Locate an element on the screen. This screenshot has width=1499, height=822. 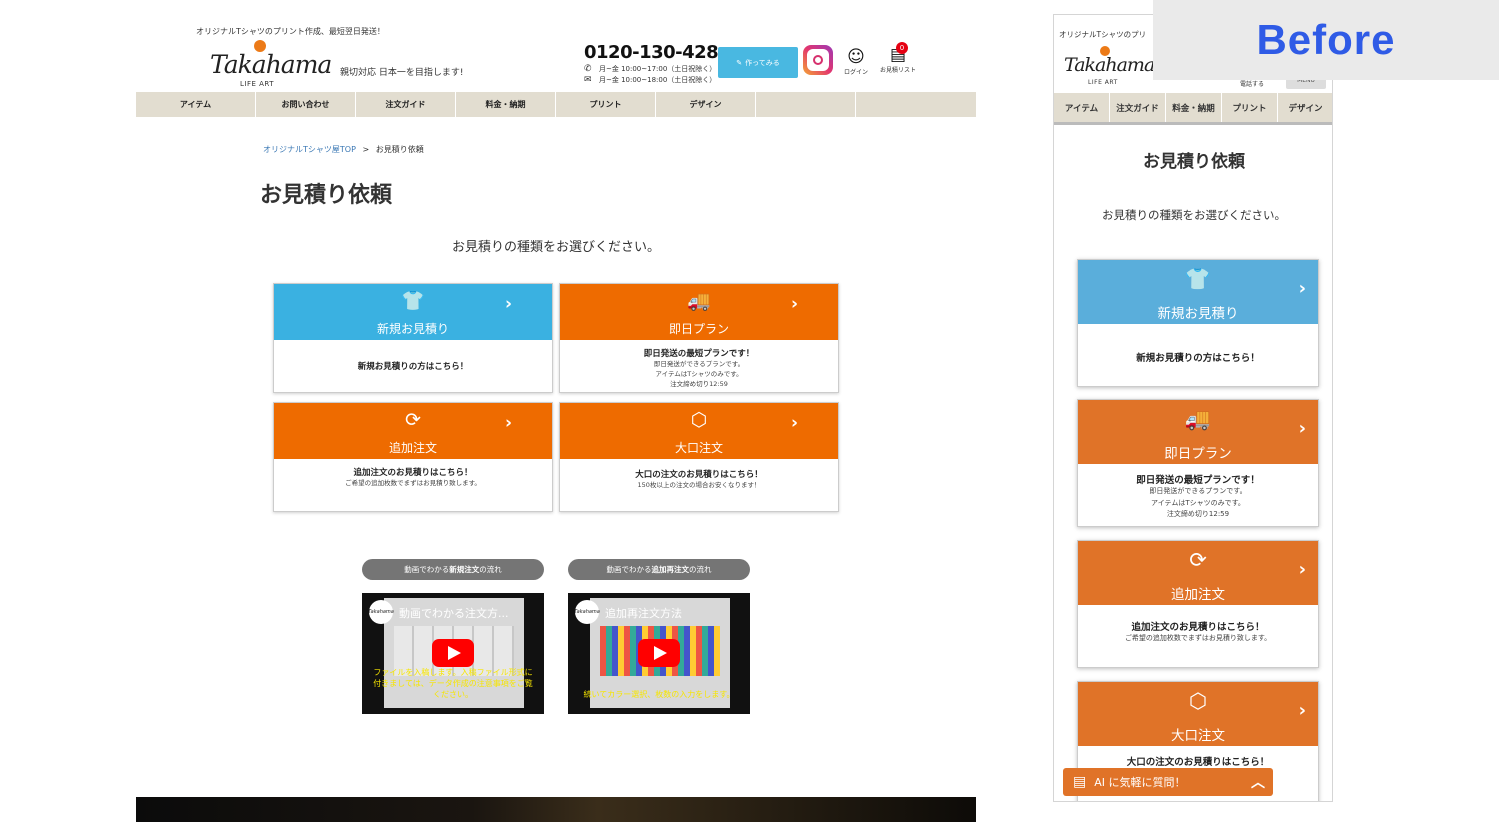
mobile-nav-item-order-guide: 注文ガイド is located at coordinates (1138, 107).